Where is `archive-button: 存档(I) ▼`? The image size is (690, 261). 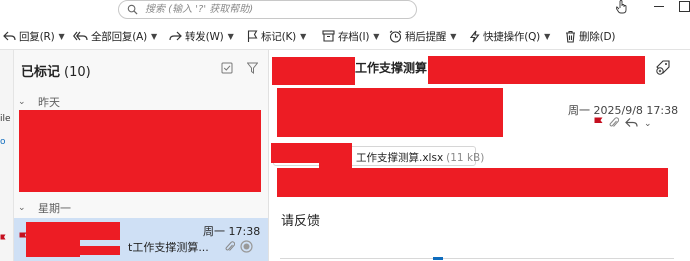
archive-button: 存档(I) ▼ is located at coordinates (350, 36).